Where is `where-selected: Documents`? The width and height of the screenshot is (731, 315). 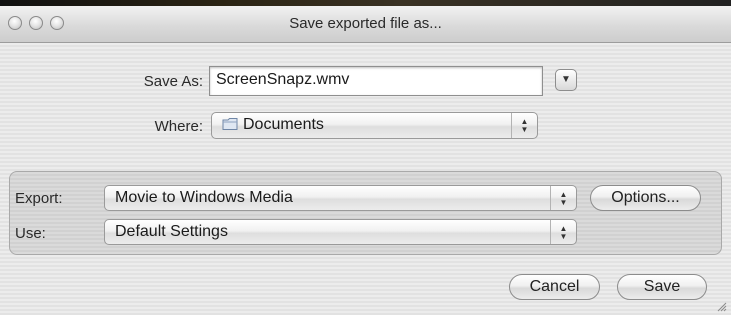
where-selected: Documents is located at coordinates (283, 124).